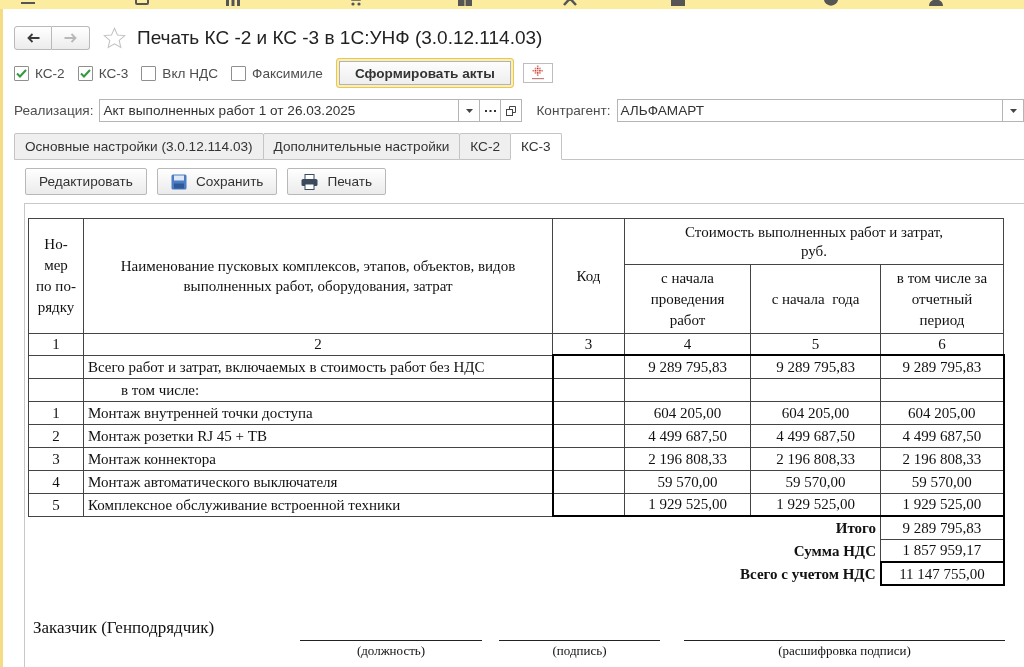 The width and height of the screenshot is (1024, 667). What do you see at coordinates (54, 110) in the screenshot?
I see `field-label: Реализация:` at bounding box center [54, 110].